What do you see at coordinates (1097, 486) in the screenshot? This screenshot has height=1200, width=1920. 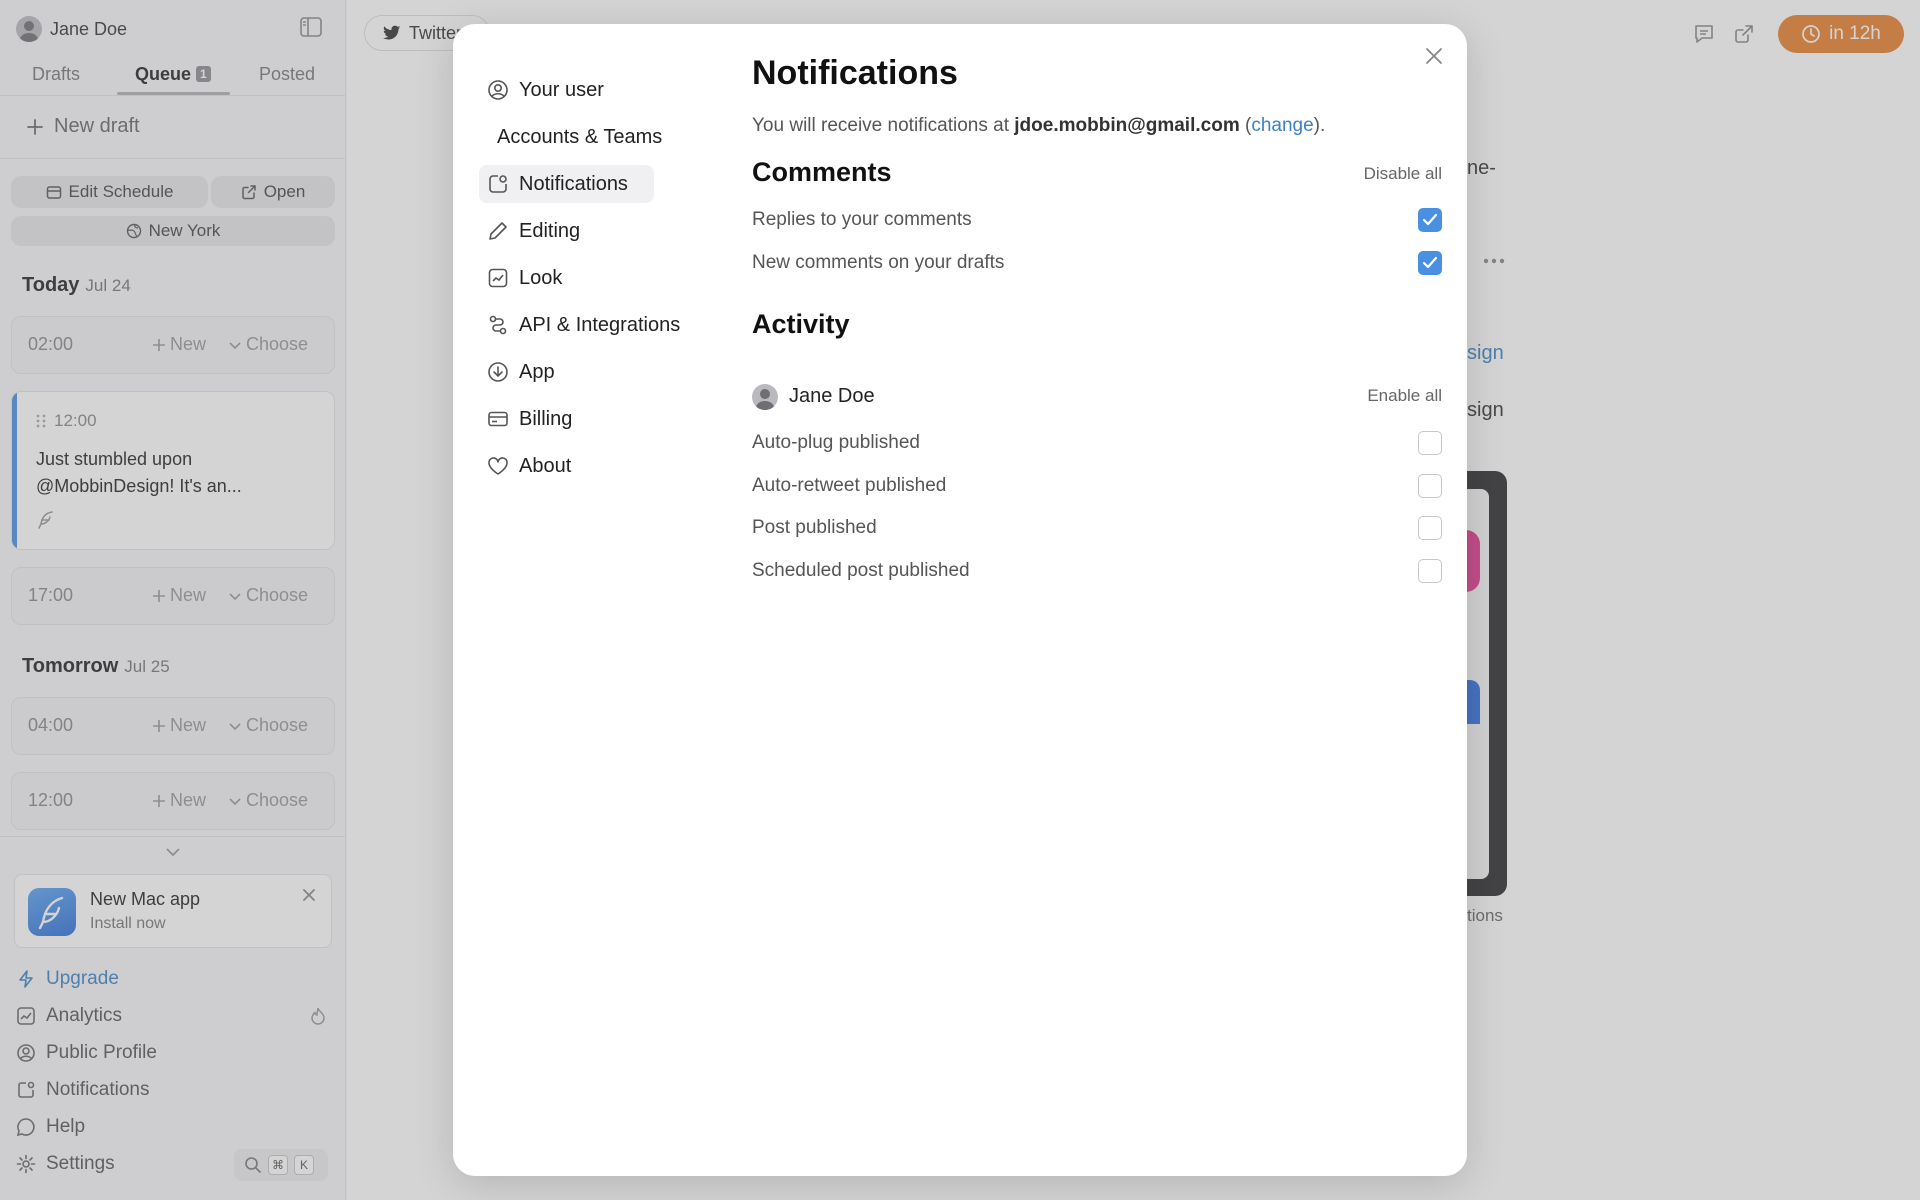 I see `notification-option-row: Auto-retweet published` at bounding box center [1097, 486].